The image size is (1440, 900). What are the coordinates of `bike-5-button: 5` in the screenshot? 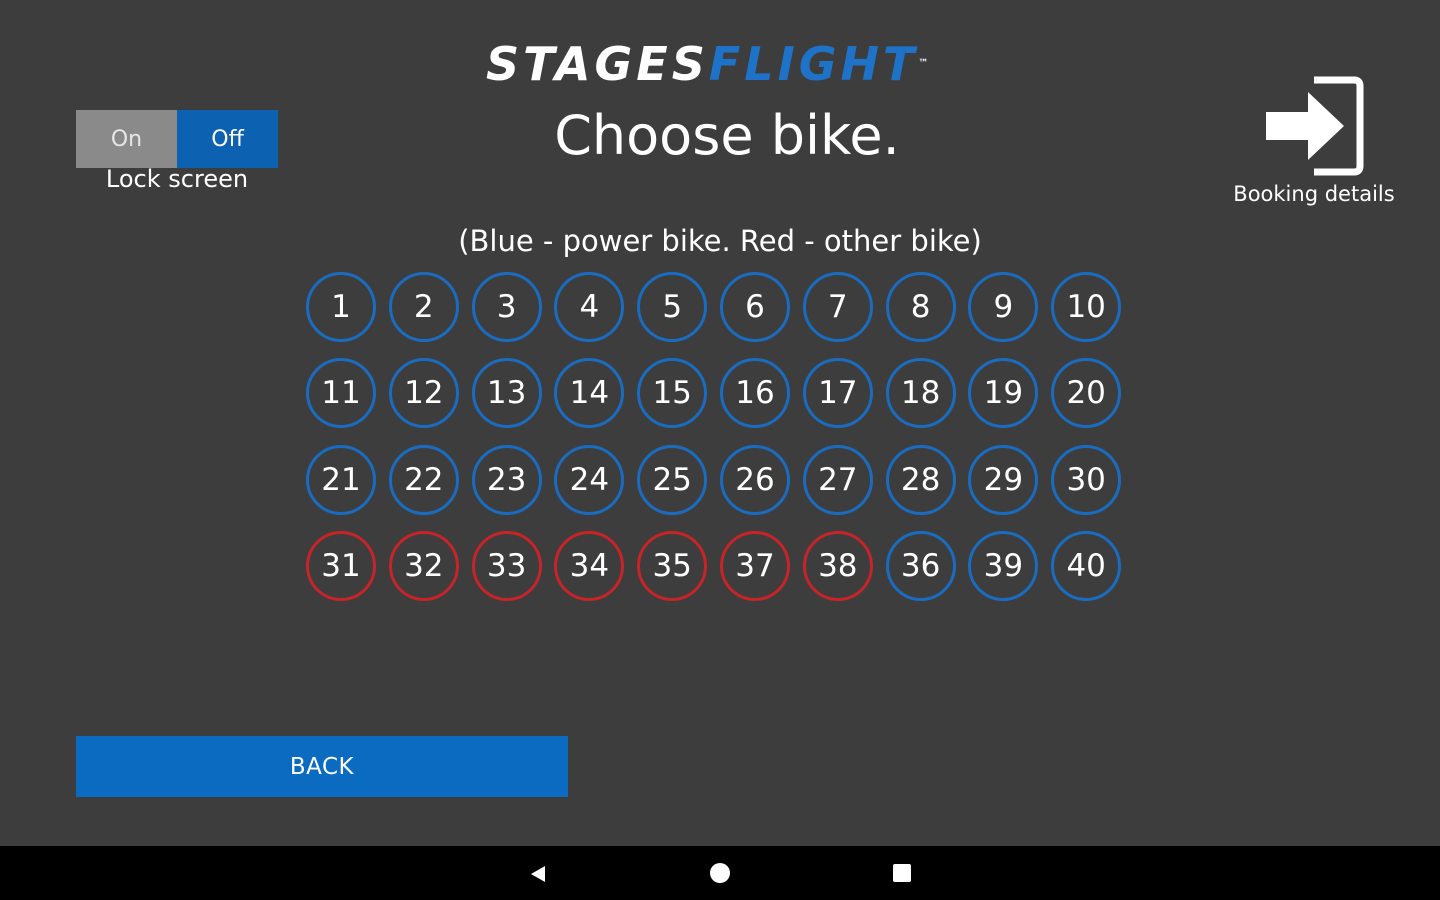 It's located at (672, 307).